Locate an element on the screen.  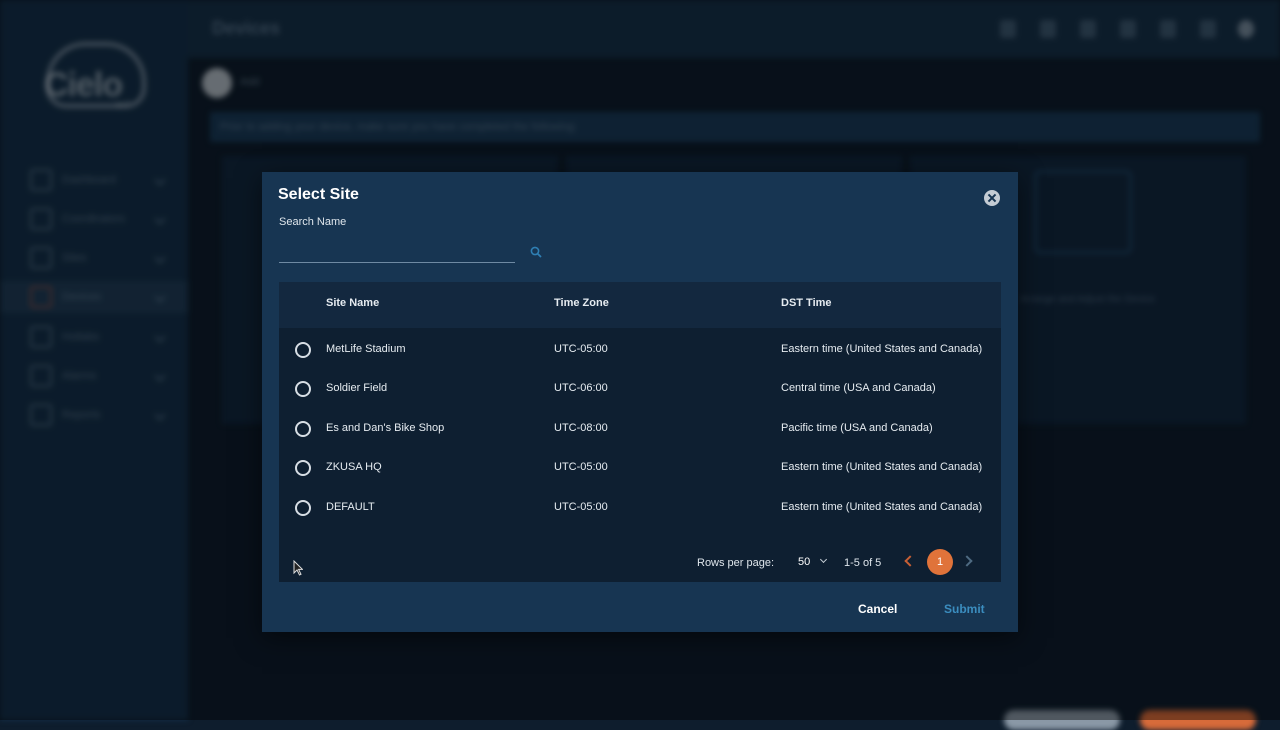
rows-per-page-select: 50 is located at coordinates (811, 562).